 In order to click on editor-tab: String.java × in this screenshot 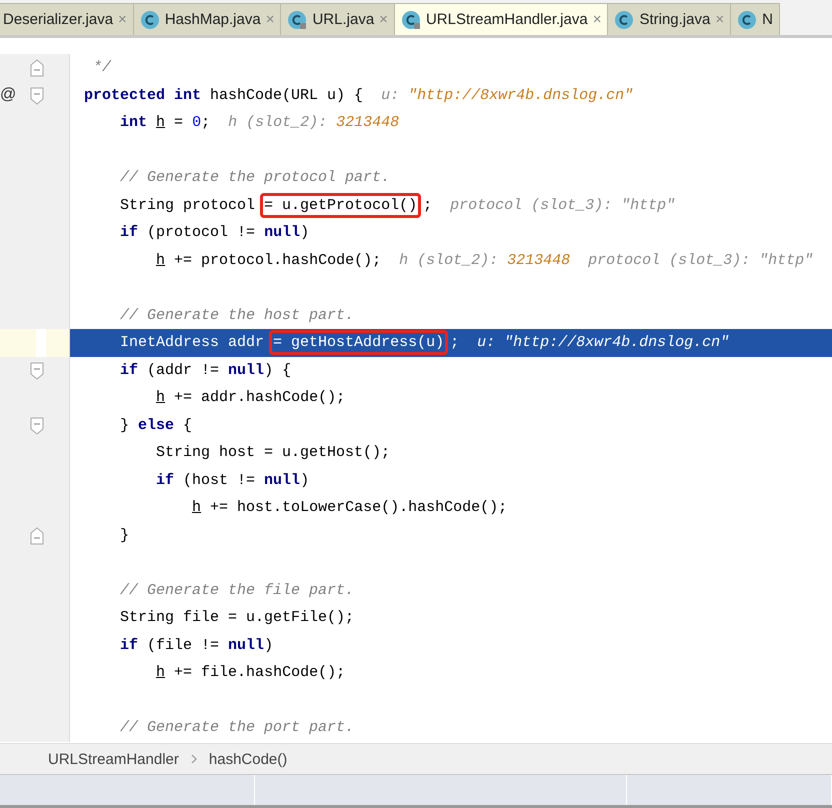, I will do `click(669, 19)`.